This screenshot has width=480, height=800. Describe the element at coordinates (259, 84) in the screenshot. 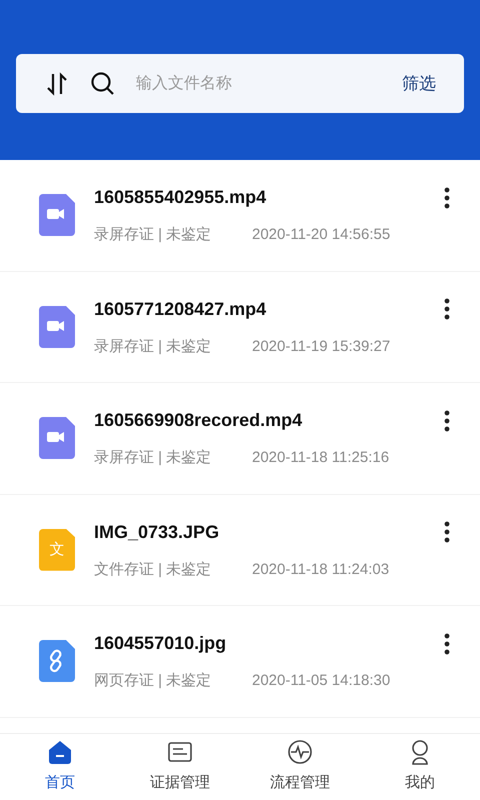

I see `search-field: 输入文件名称` at that location.